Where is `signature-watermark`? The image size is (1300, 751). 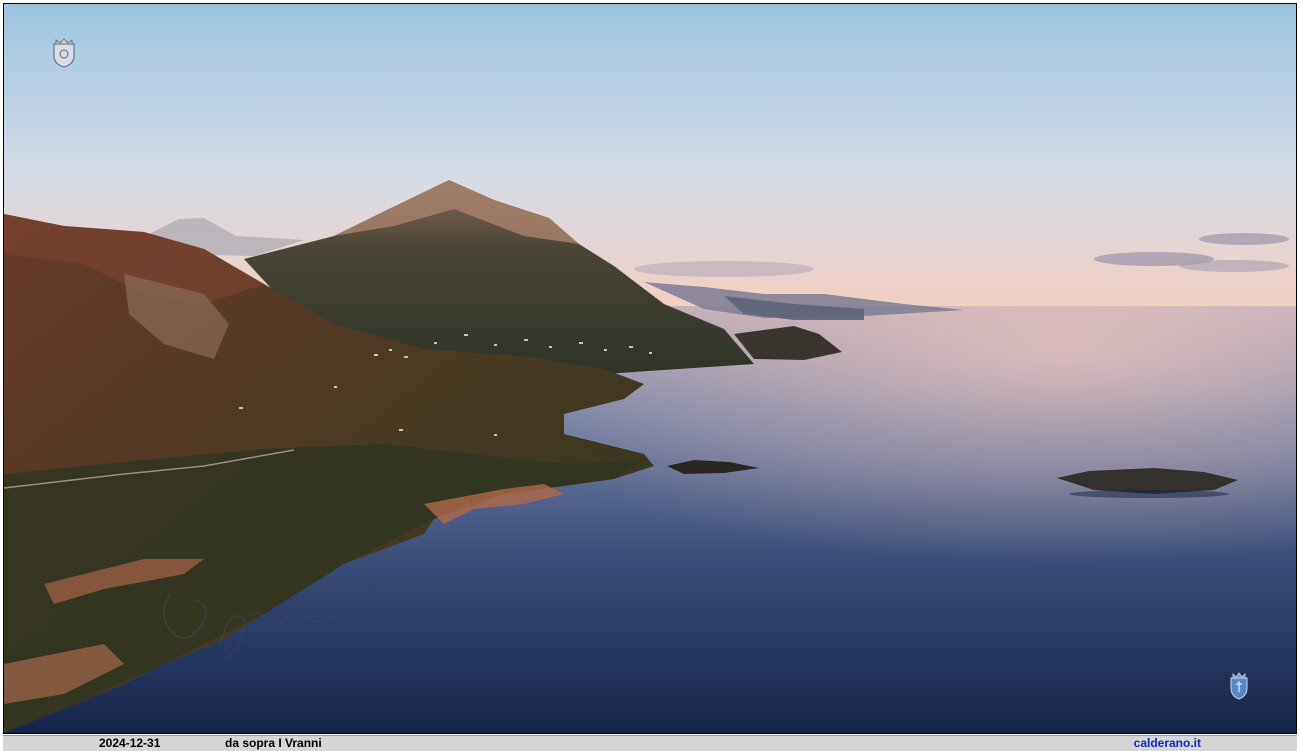
signature-watermark is located at coordinates (266, 624).